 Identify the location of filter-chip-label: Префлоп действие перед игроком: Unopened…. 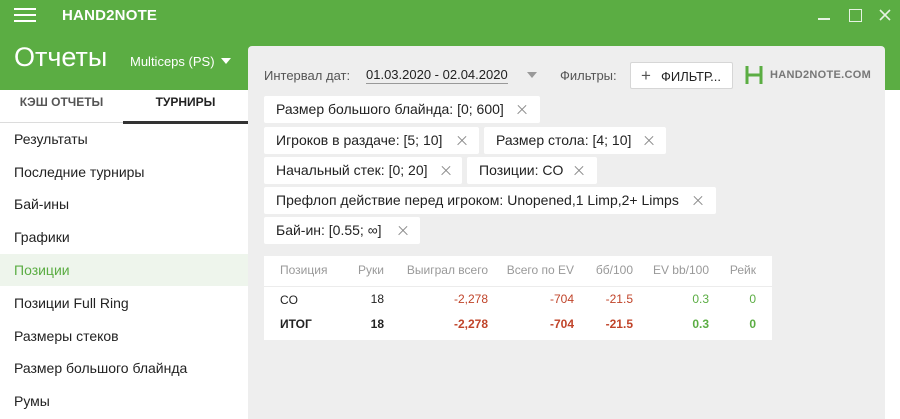
(477, 200).